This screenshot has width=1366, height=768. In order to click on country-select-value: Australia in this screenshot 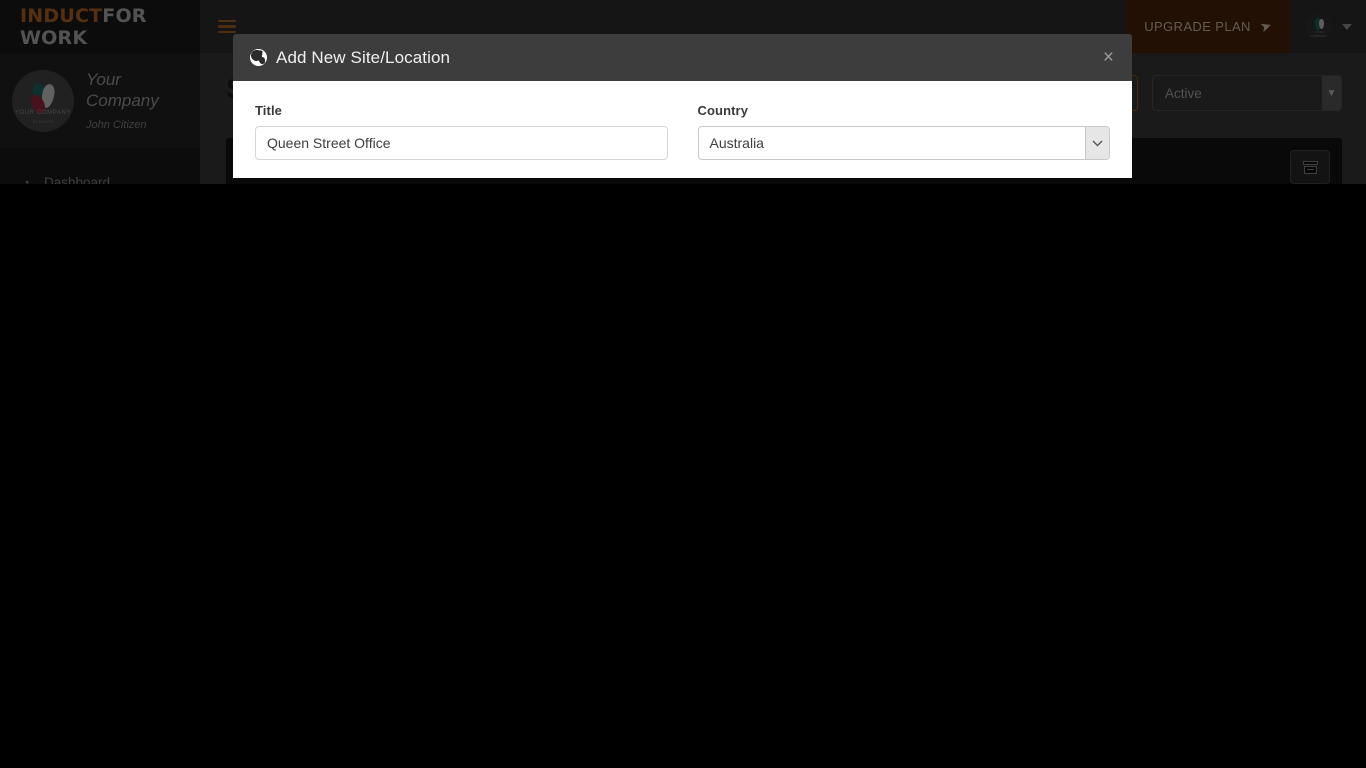, I will do `click(903, 143)`.